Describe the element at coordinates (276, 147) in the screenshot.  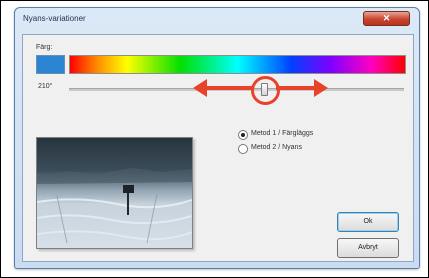
I see `method2-label: Metod 2 / Nyans` at that location.